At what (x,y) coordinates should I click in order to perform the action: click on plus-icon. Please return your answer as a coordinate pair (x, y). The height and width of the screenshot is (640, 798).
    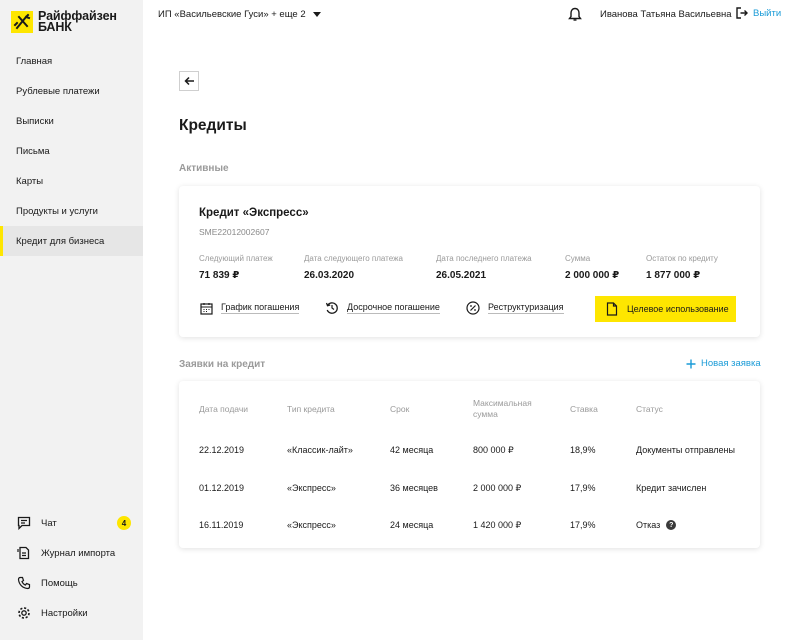
    Looking at the image, I should click on (691, 363).